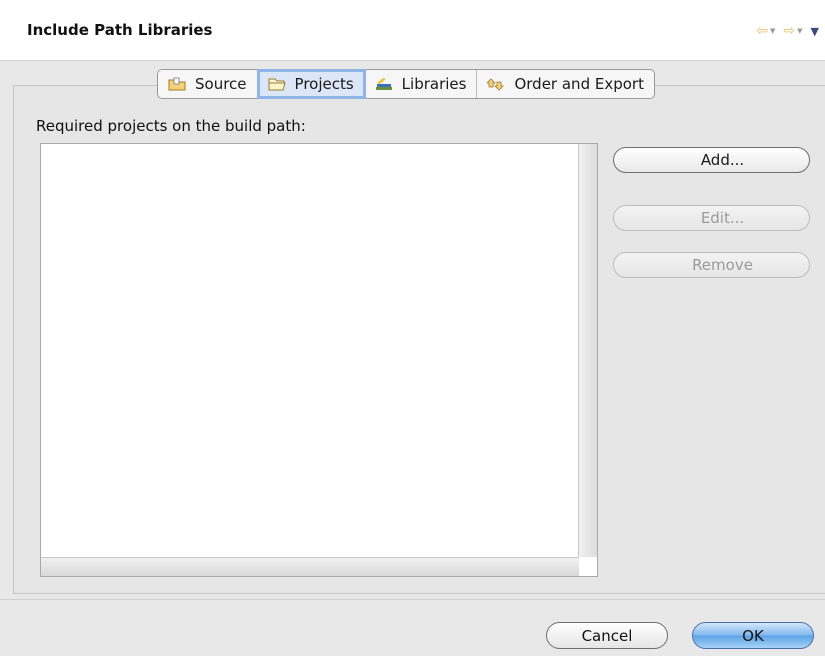 The image size is (825, 656). I want to click on footer-divider, so click(412, 599).